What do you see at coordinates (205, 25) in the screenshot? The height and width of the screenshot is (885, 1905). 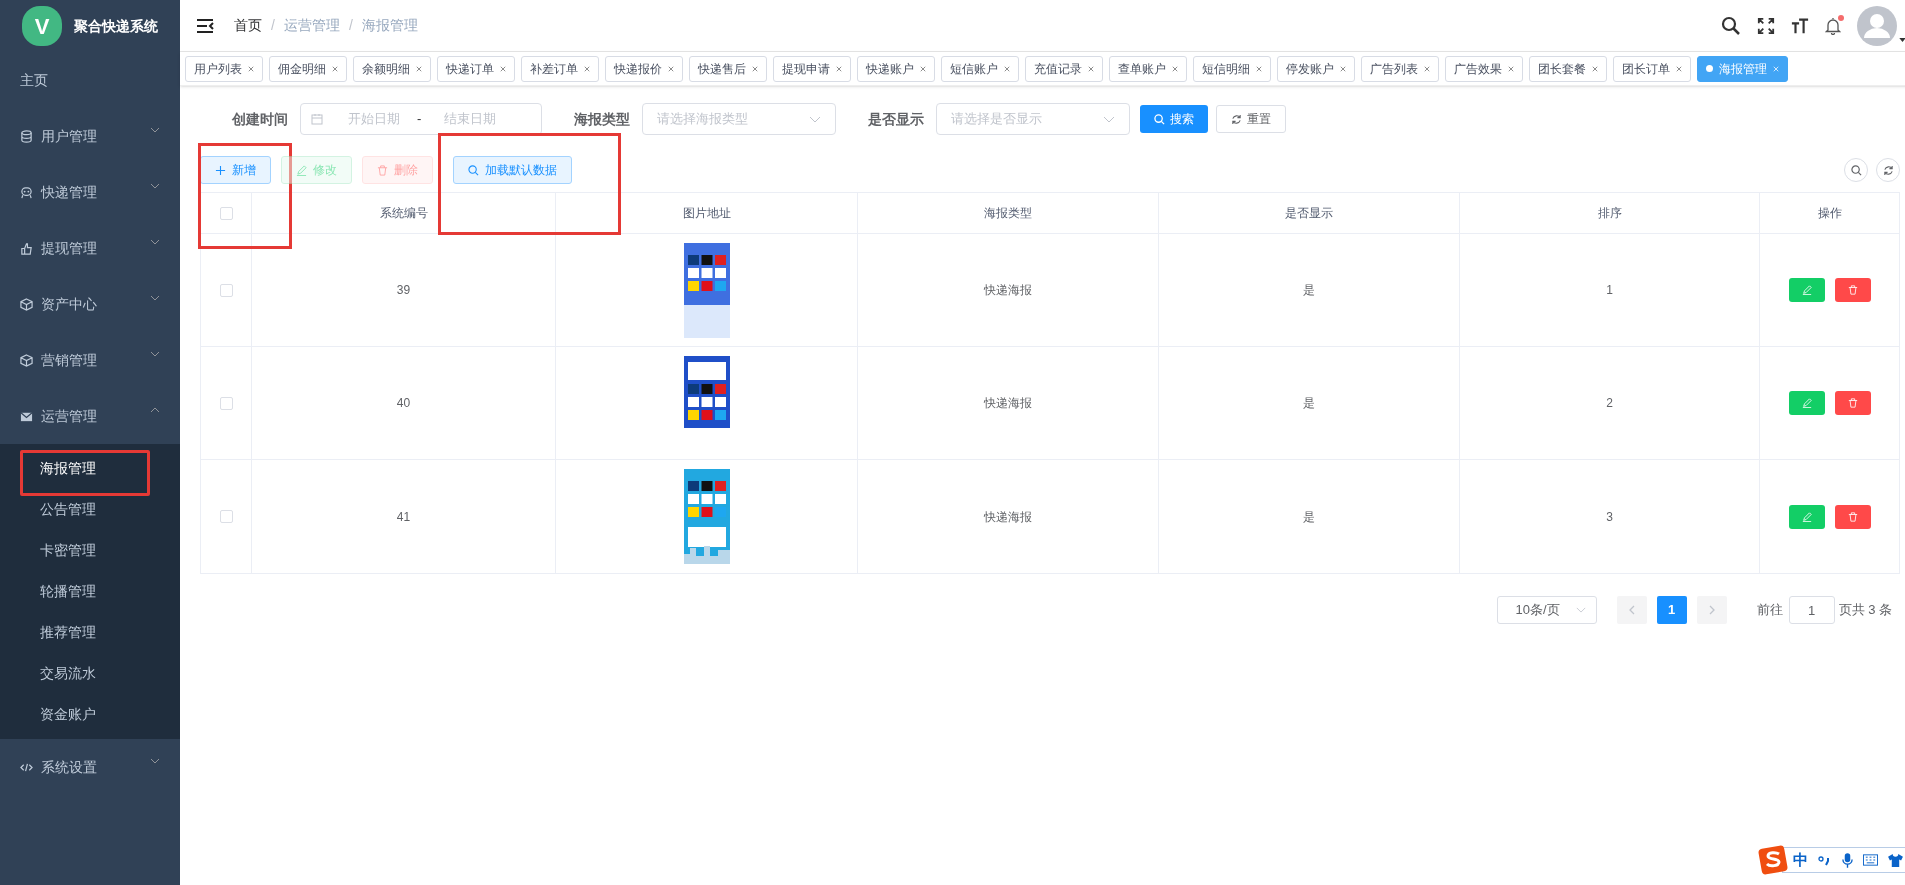 I see `menu-icon` at bounding box center [205, 25].